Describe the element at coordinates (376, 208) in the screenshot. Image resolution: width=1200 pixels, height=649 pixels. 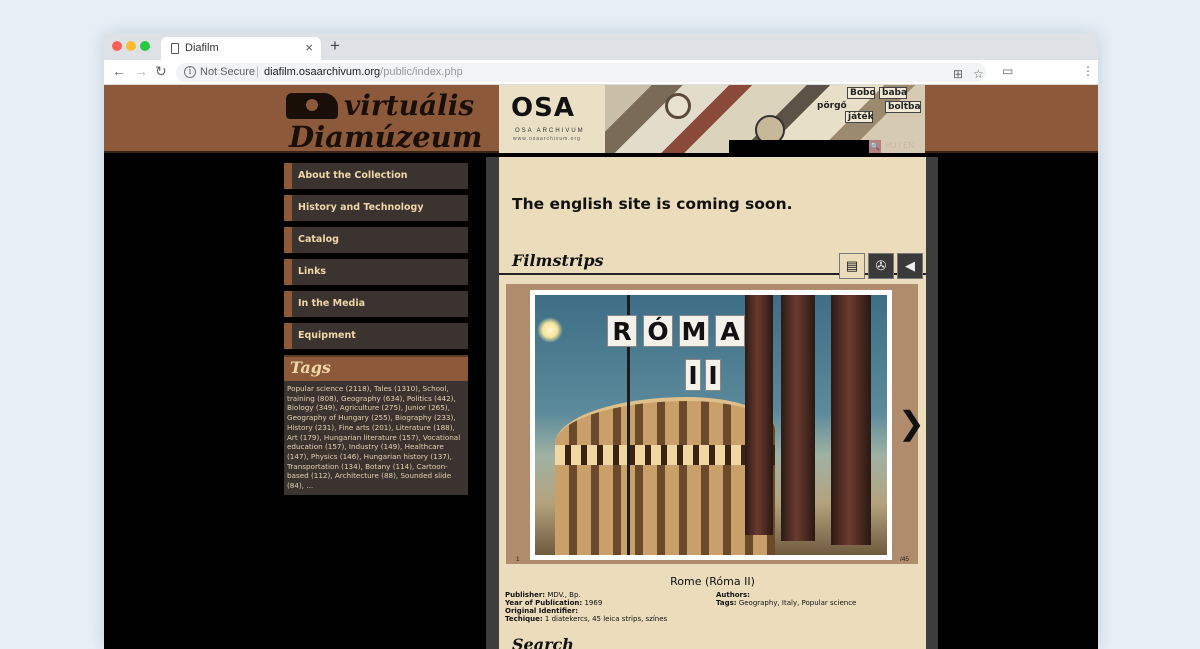
I see `nav-history-and-technology: History and Technology` at that location.